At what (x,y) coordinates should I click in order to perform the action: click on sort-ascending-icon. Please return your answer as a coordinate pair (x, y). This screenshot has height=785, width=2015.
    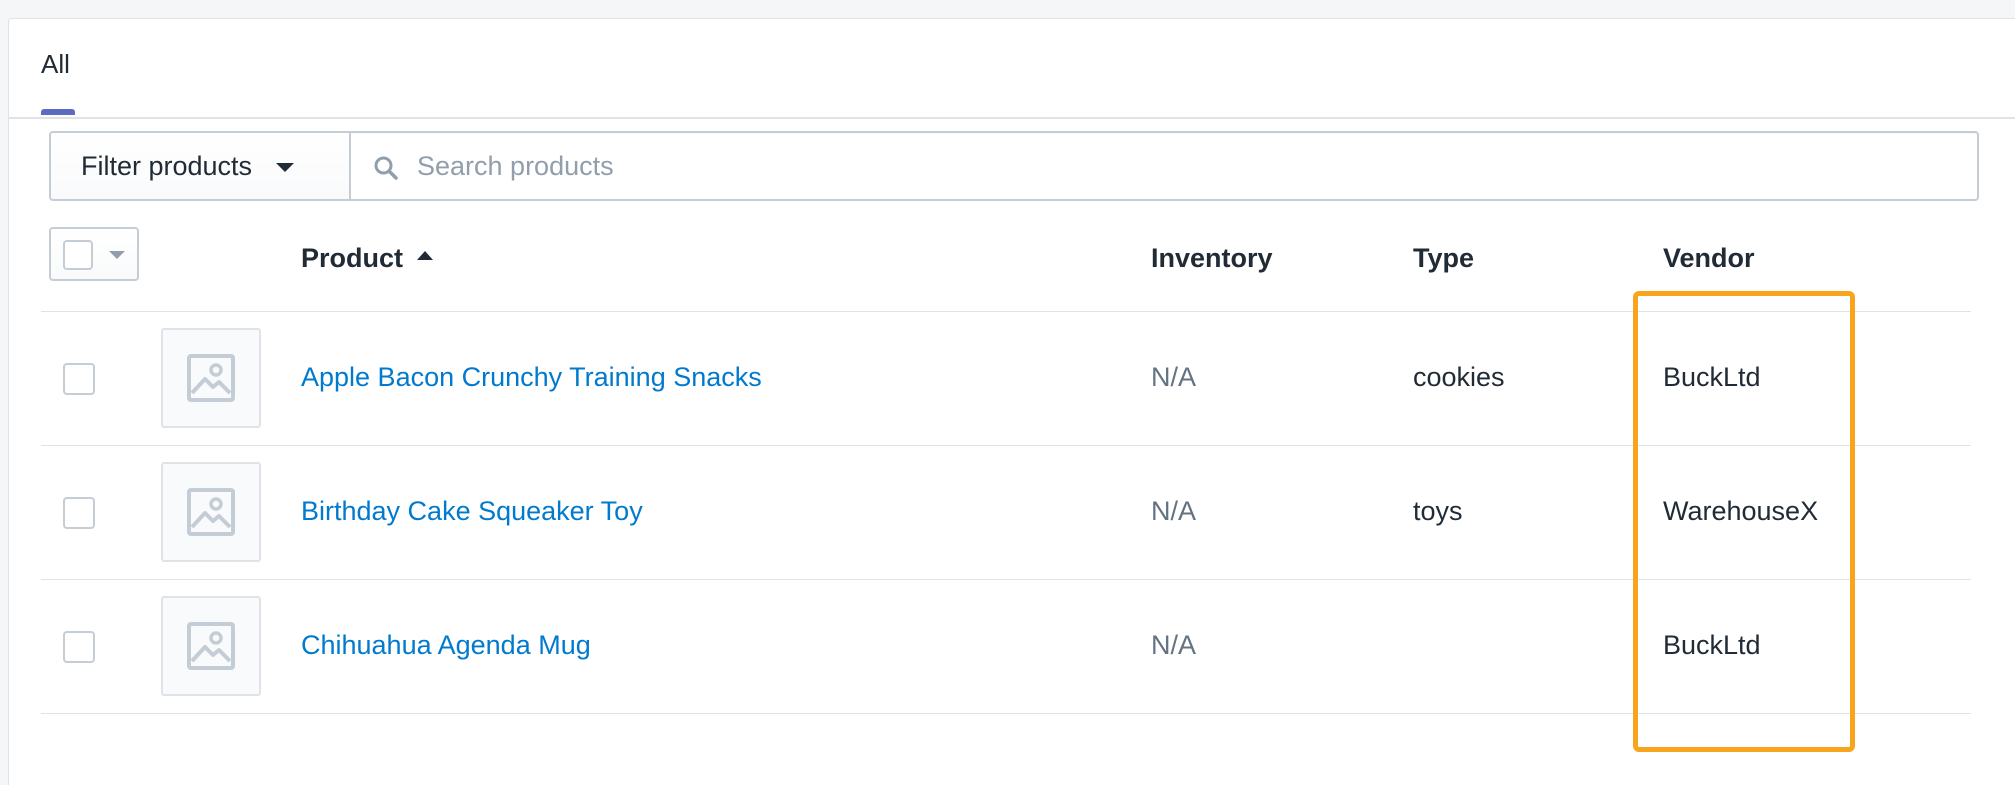
    Looking at the image, I should click on (425, 256).